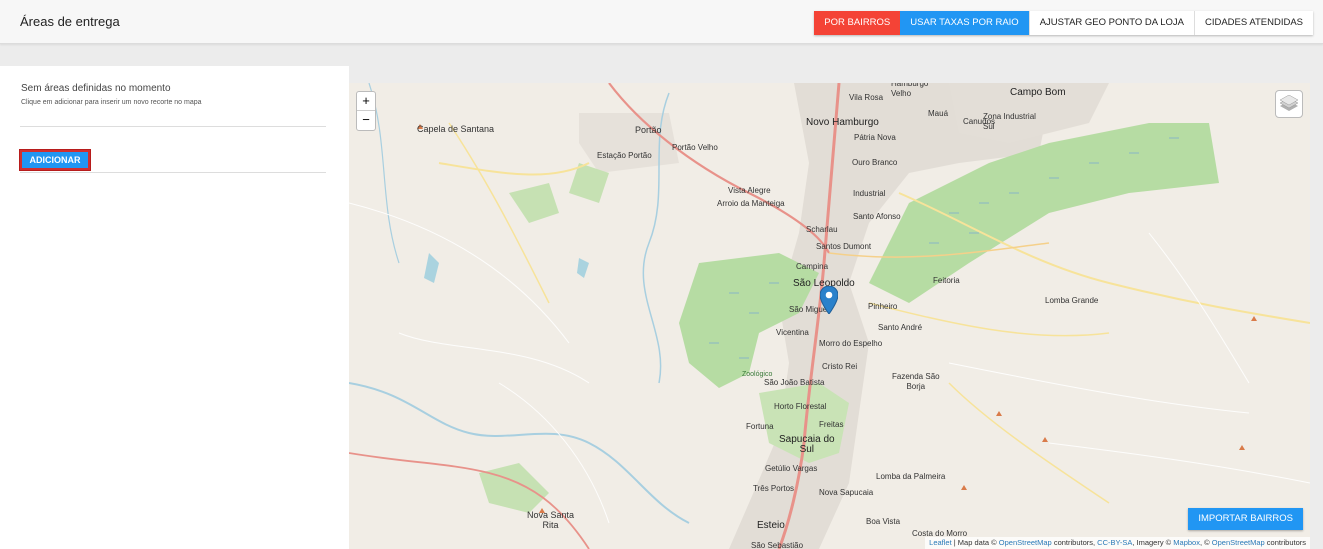 The image size is (1323, 549). Describe the element at coordinates (1072, 300) in the screenshot. I see `map-label: Lomba Grande` at that location.